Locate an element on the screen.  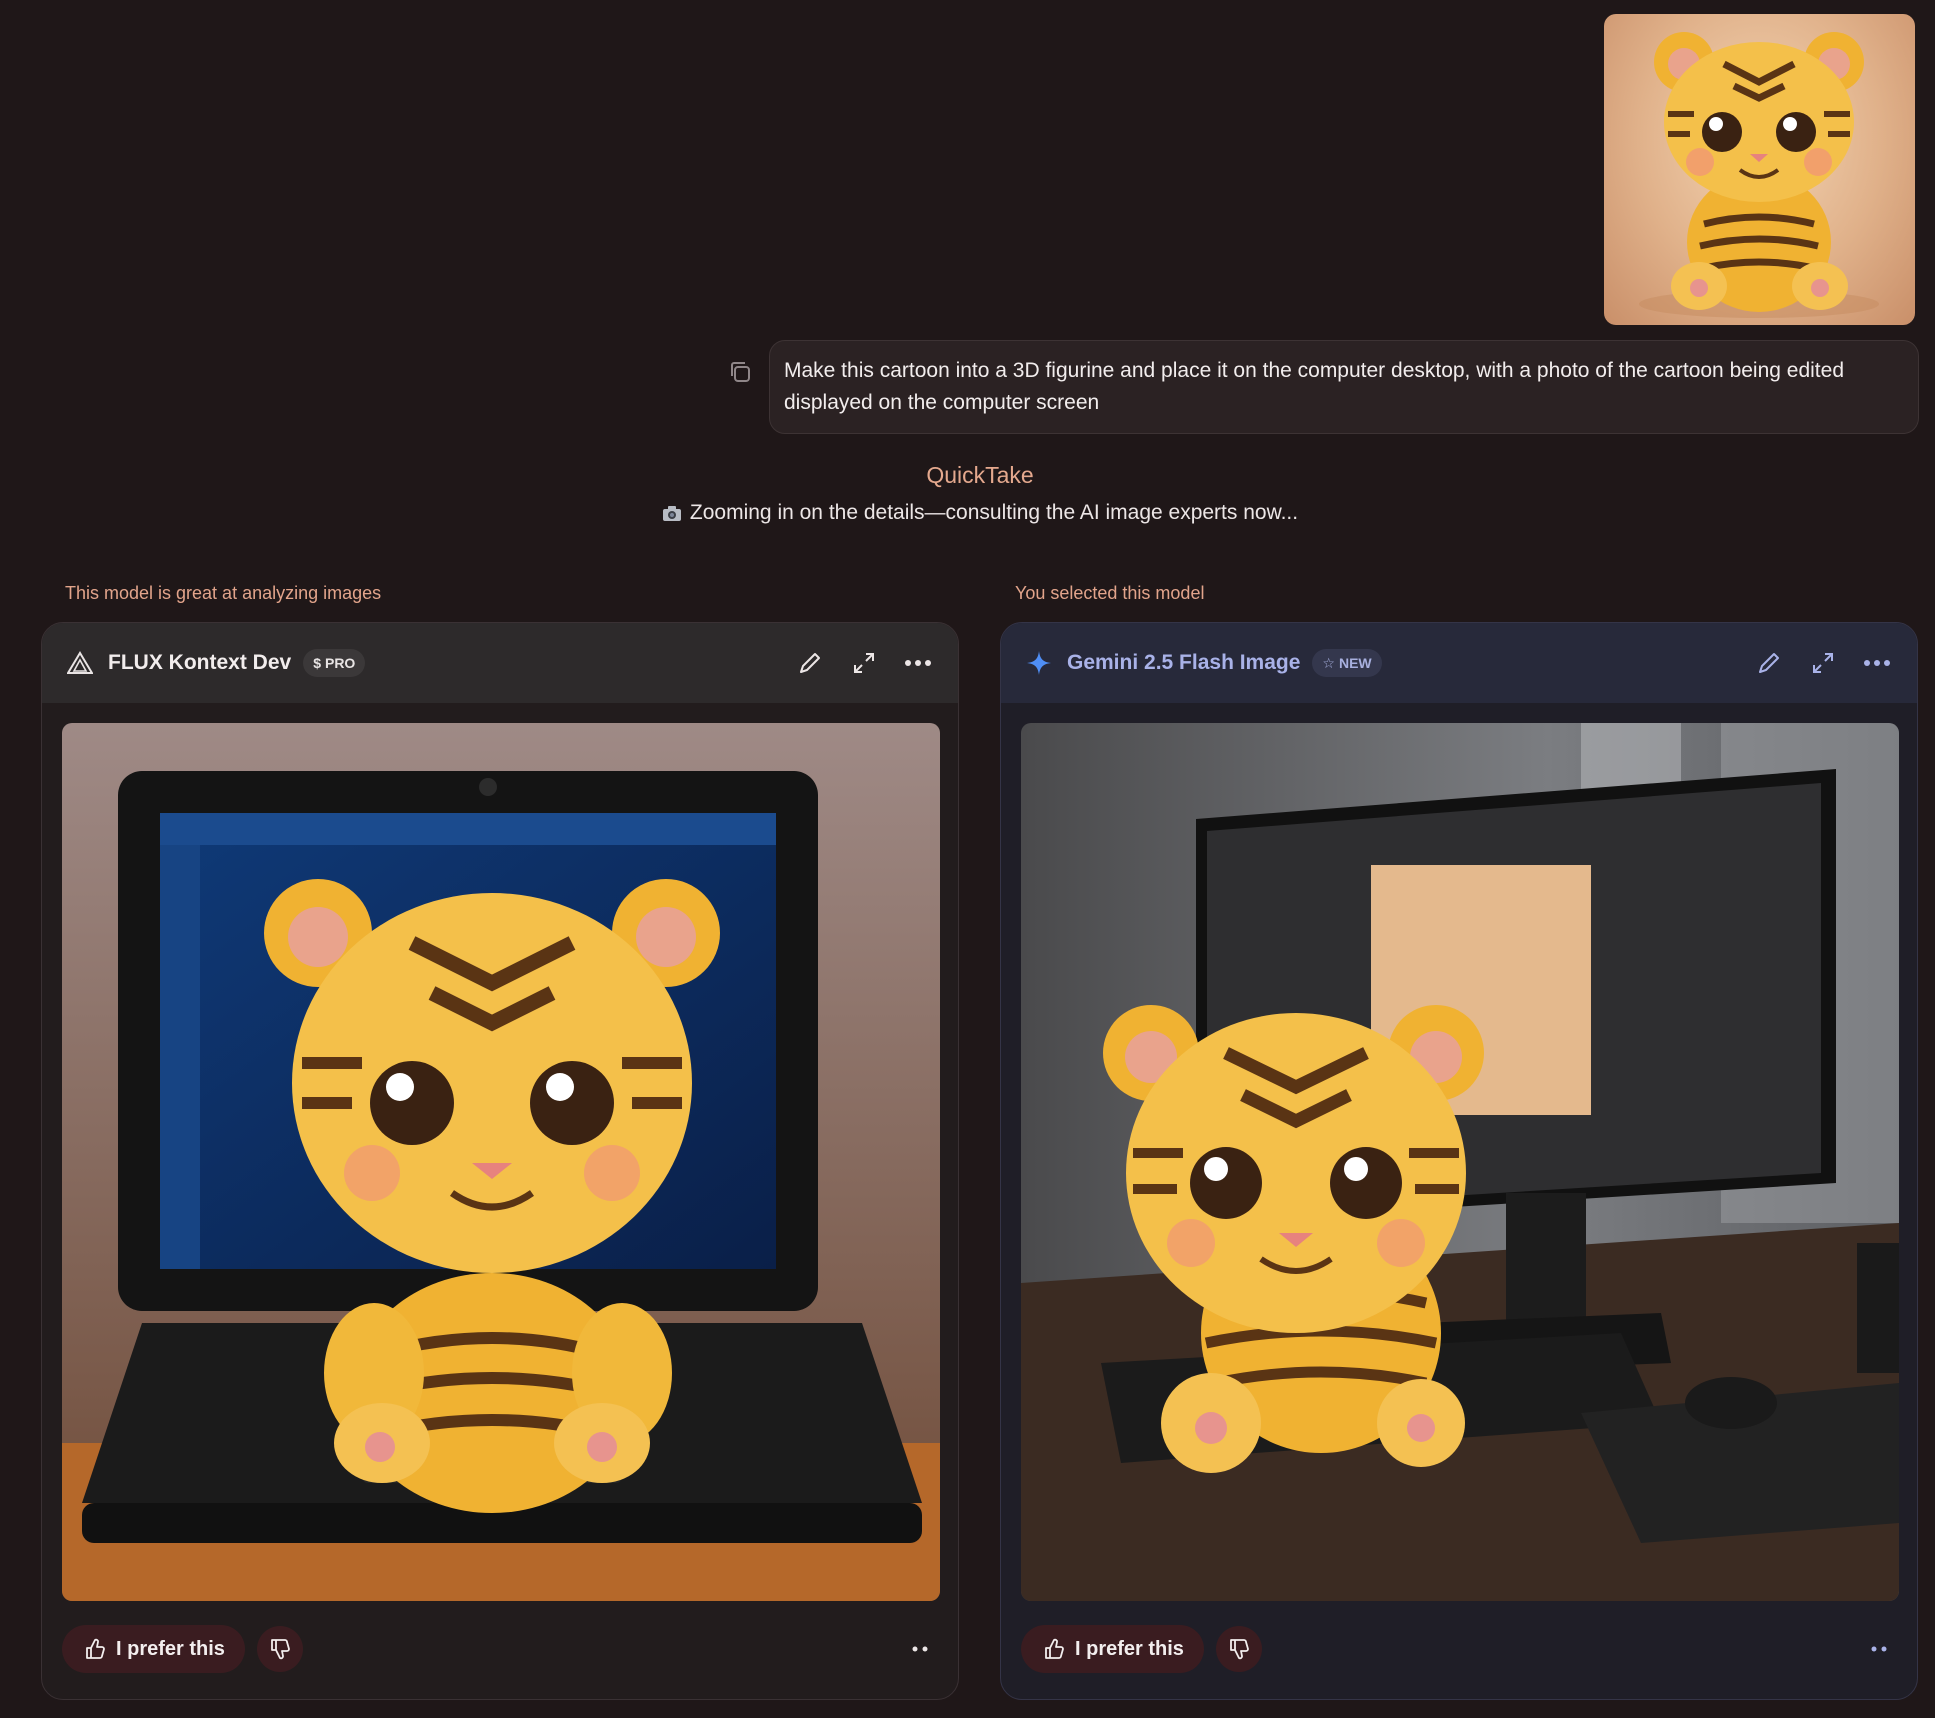
badge-label: PRO is located at coordinates (340, 663).